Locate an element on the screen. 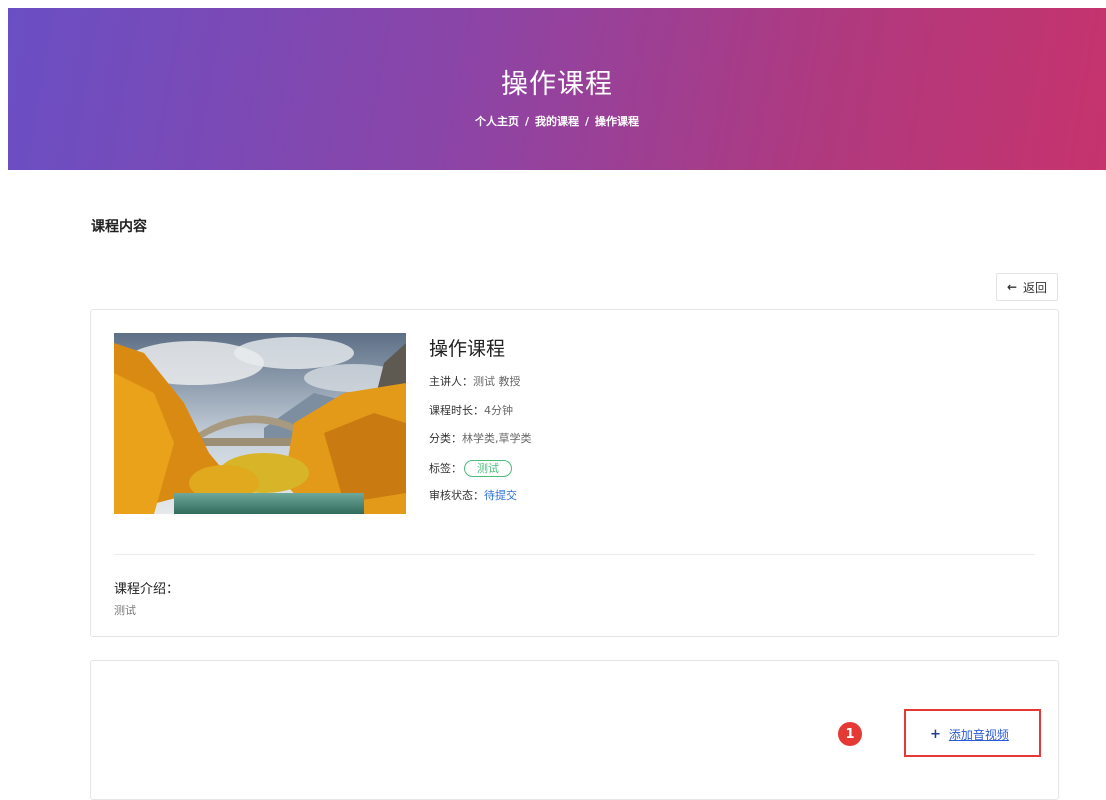  lecturer-label: 主讲人： is located at coordinates (451, 381).